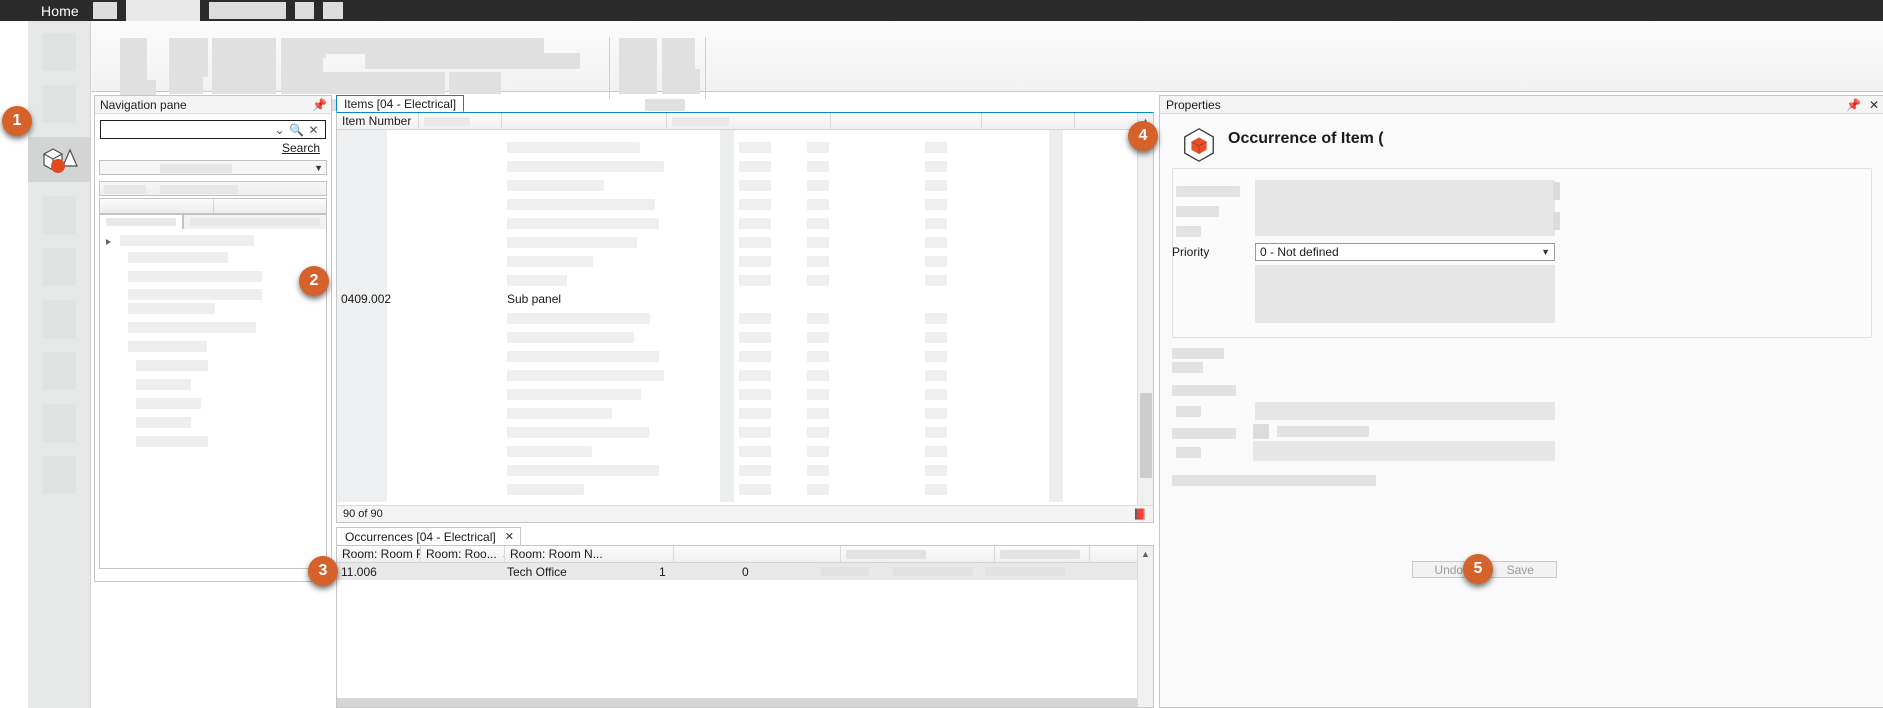  Describe the element at coordinates (1145, 626) in the screenshot. I see `occurrences-vertical-scrollbar: ▲` at that location.